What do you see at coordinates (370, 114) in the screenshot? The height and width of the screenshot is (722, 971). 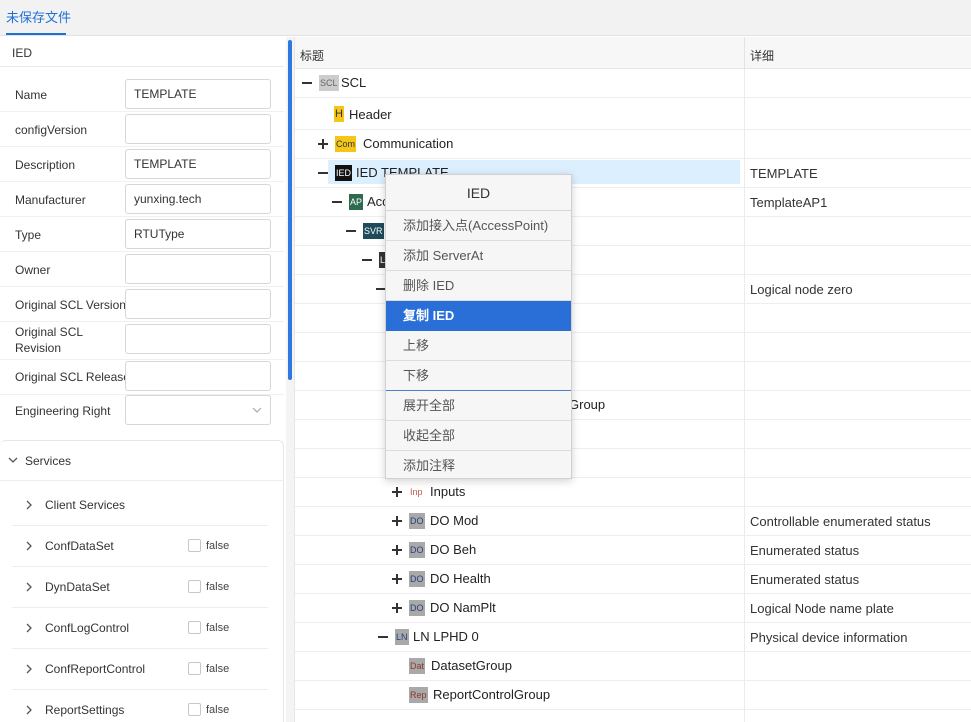 I see `node-label: Header` at bounding box center [370, 114].